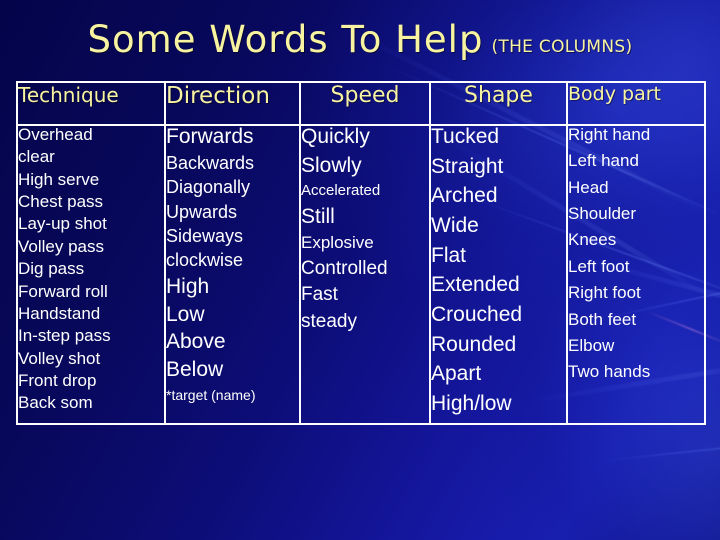  Describe the element at coordinates (592, 240) in the screenshot. I see `list-item: Knees` at that location.